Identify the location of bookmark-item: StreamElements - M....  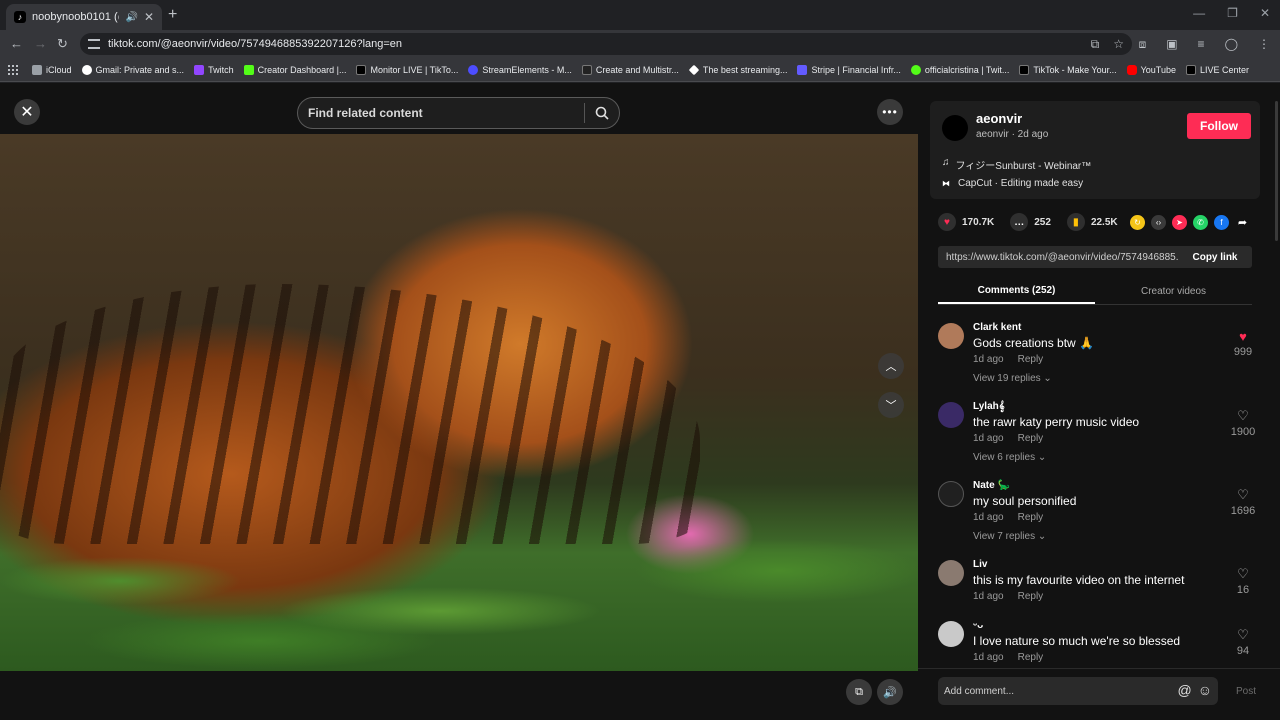
(520, 69).